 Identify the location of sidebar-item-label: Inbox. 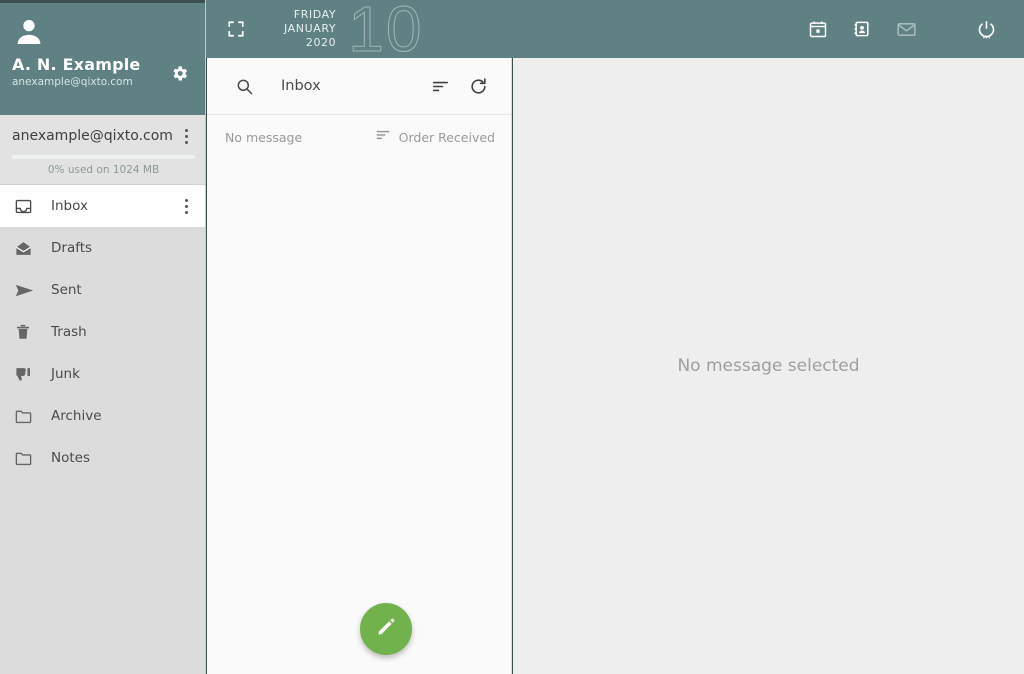
(69, 206).